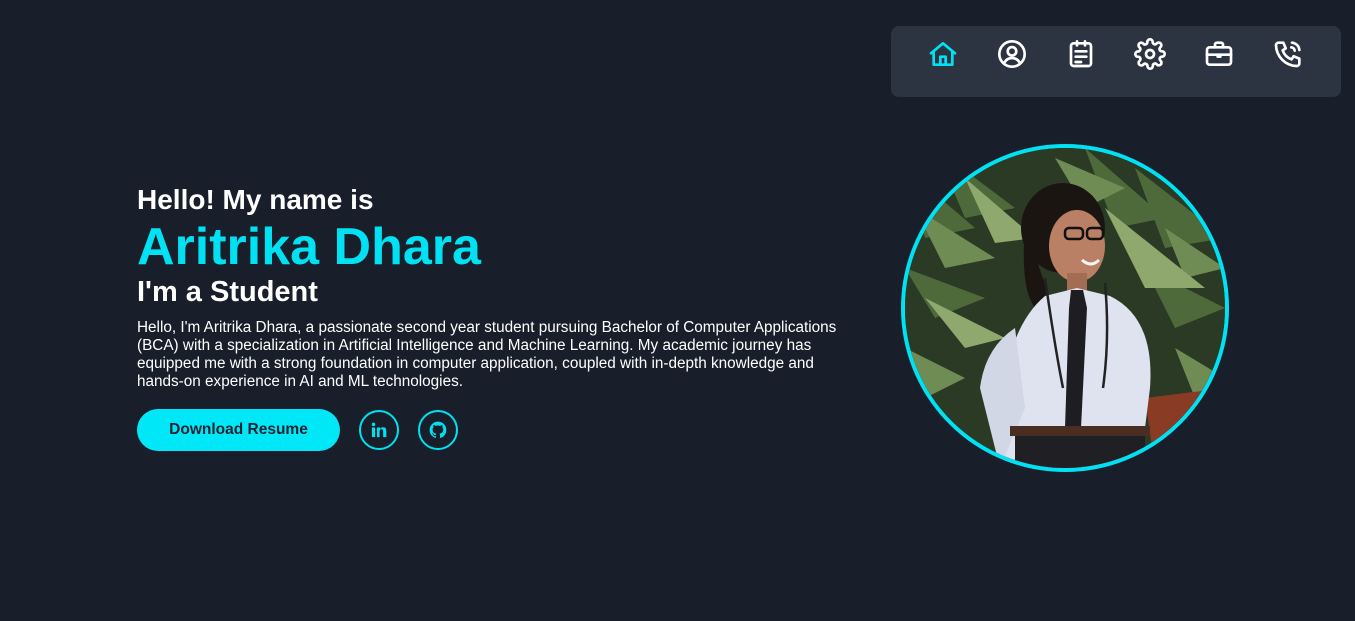  Describe the element at coordinates (238, 430) in the screenshot. I see `download-resume-button: Download Resume` at that location.